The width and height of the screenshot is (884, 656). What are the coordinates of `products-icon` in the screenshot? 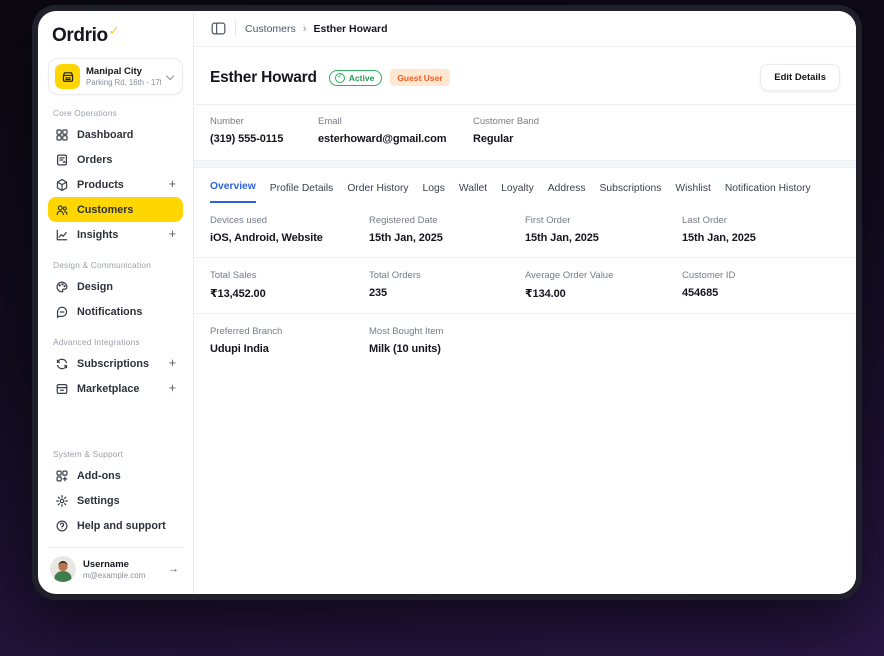 It's located at (62, 185).